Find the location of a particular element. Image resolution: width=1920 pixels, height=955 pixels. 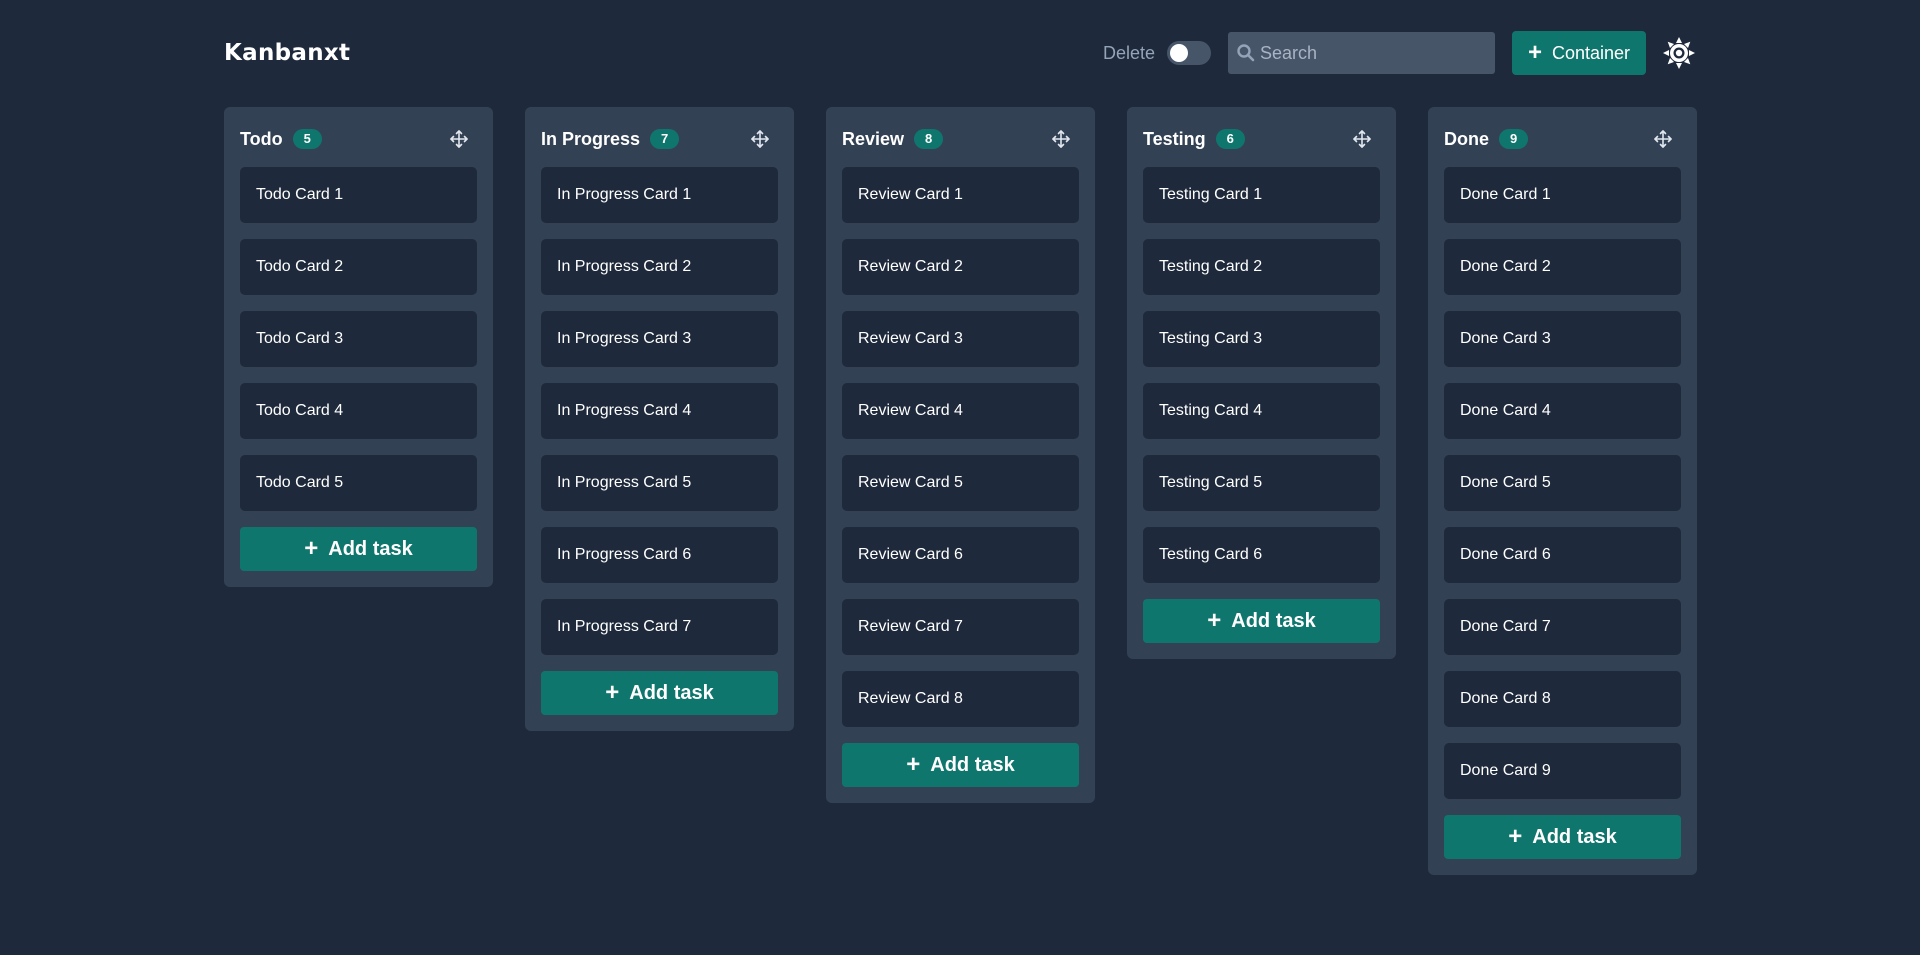

task-card: Review Card 4 is located at coordinates (960, 411).